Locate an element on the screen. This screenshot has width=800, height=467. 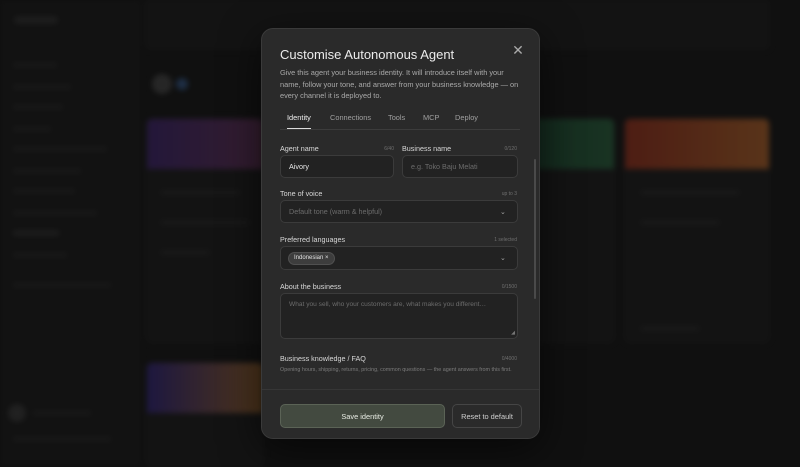
modal-title: Customise Autonomous Agent is located at coordinates (367, 54).